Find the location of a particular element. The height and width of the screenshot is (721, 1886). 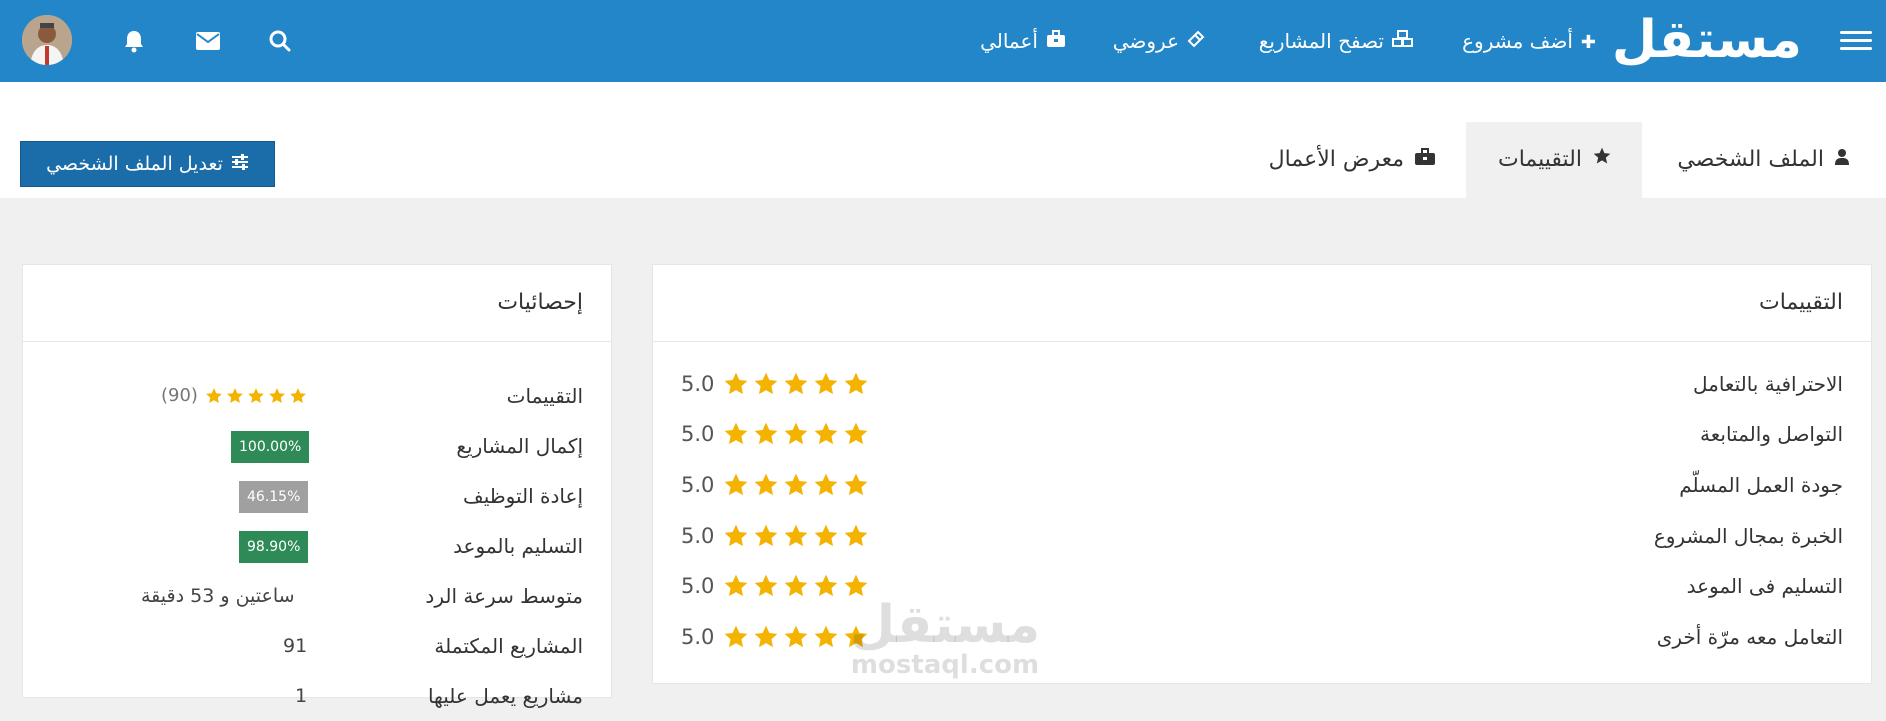

avatar is located at coordinates (47, 40).